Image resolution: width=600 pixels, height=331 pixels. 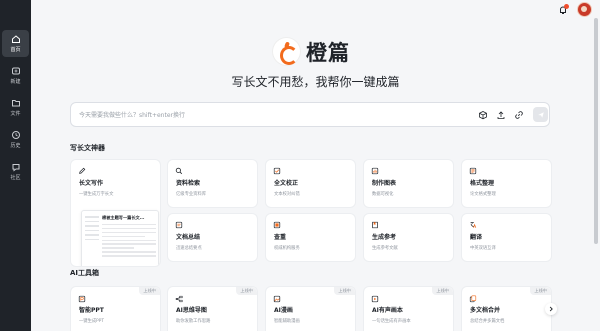 I want to click on summary-icon, so click(x=179, y=225).